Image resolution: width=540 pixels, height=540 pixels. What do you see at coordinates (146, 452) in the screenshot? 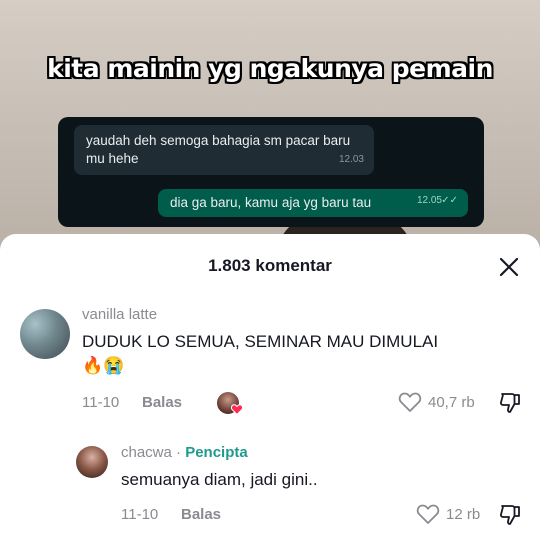
I see `comment-username: chacwa` at bounding box center [146, 452].